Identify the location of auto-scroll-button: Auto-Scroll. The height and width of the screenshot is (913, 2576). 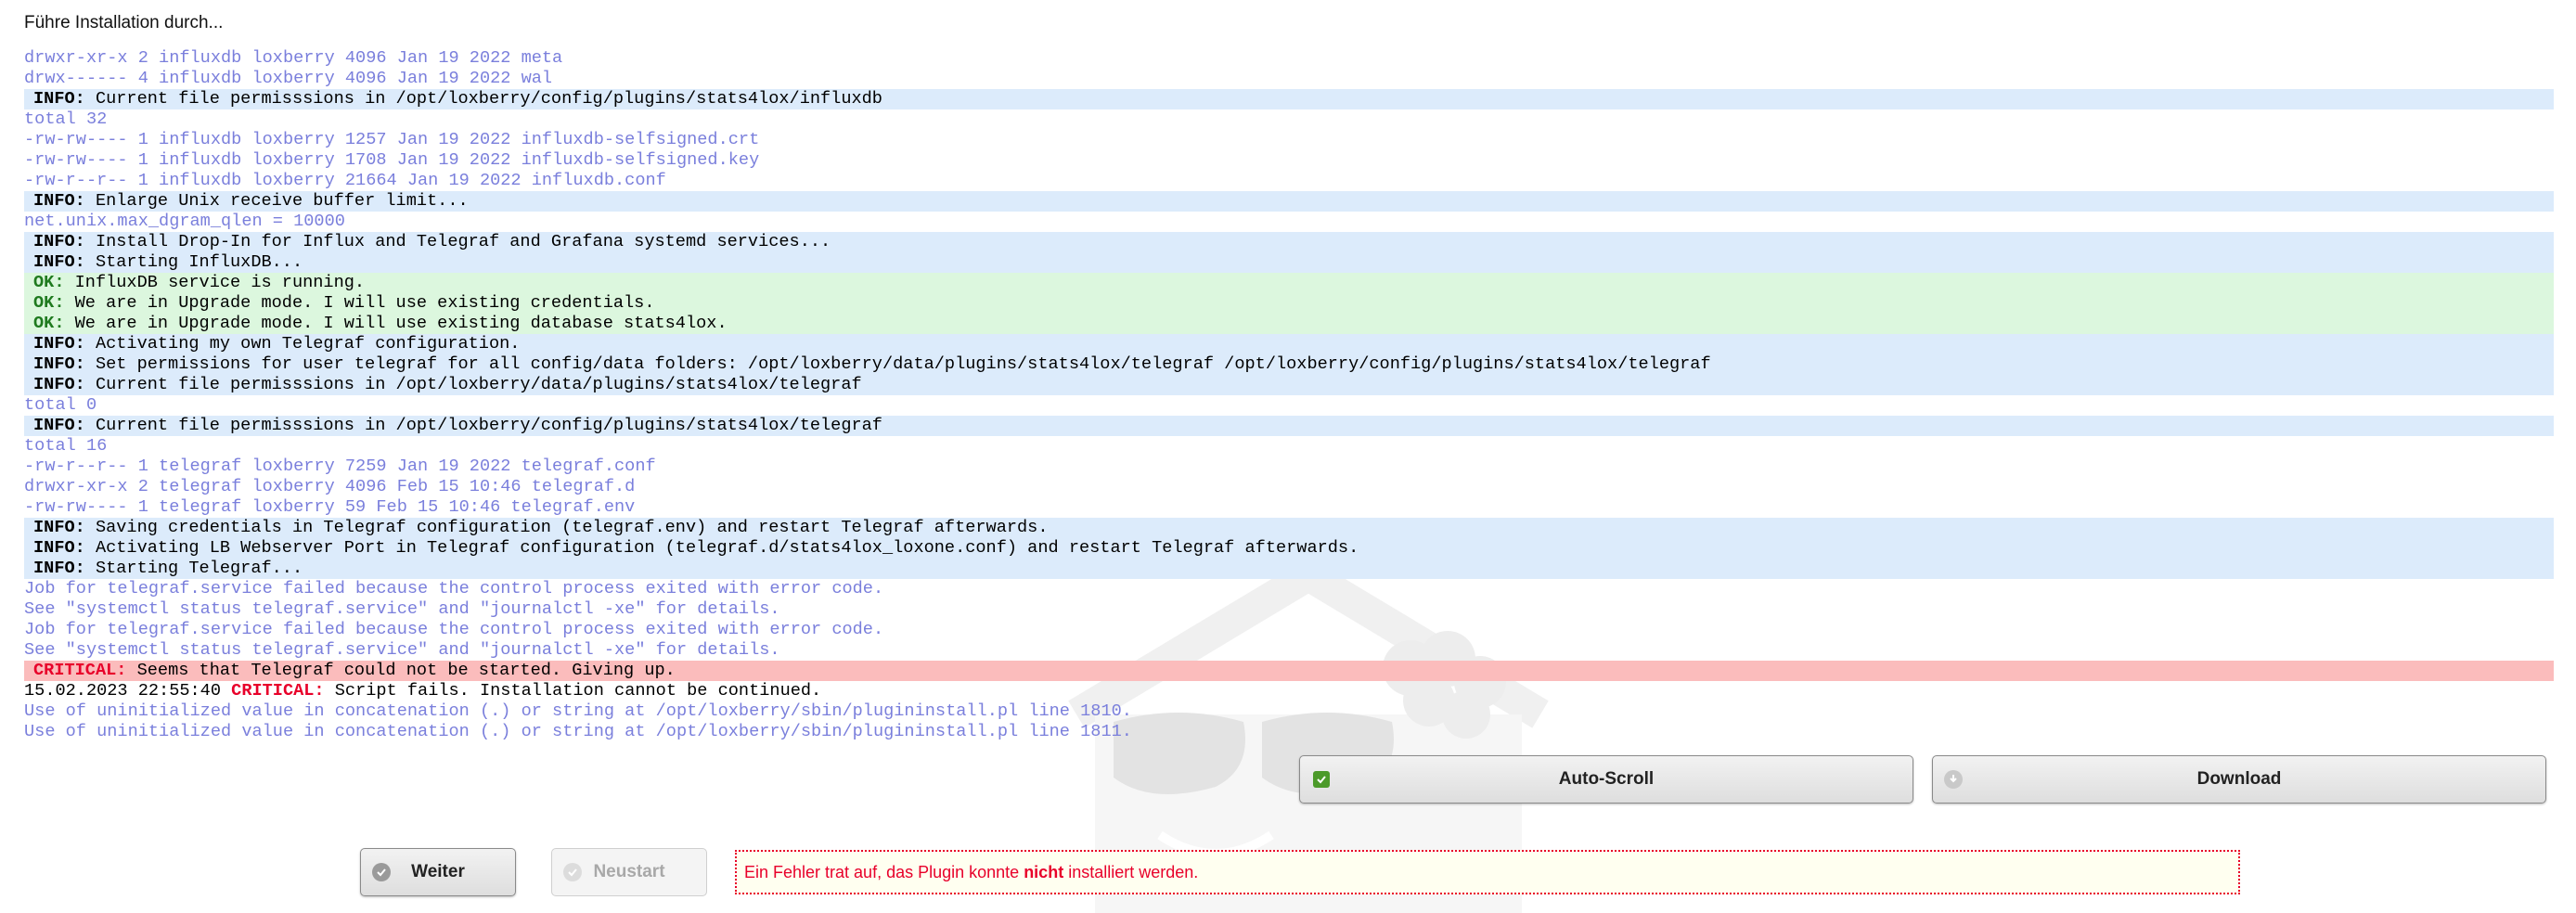
(1606, 779).